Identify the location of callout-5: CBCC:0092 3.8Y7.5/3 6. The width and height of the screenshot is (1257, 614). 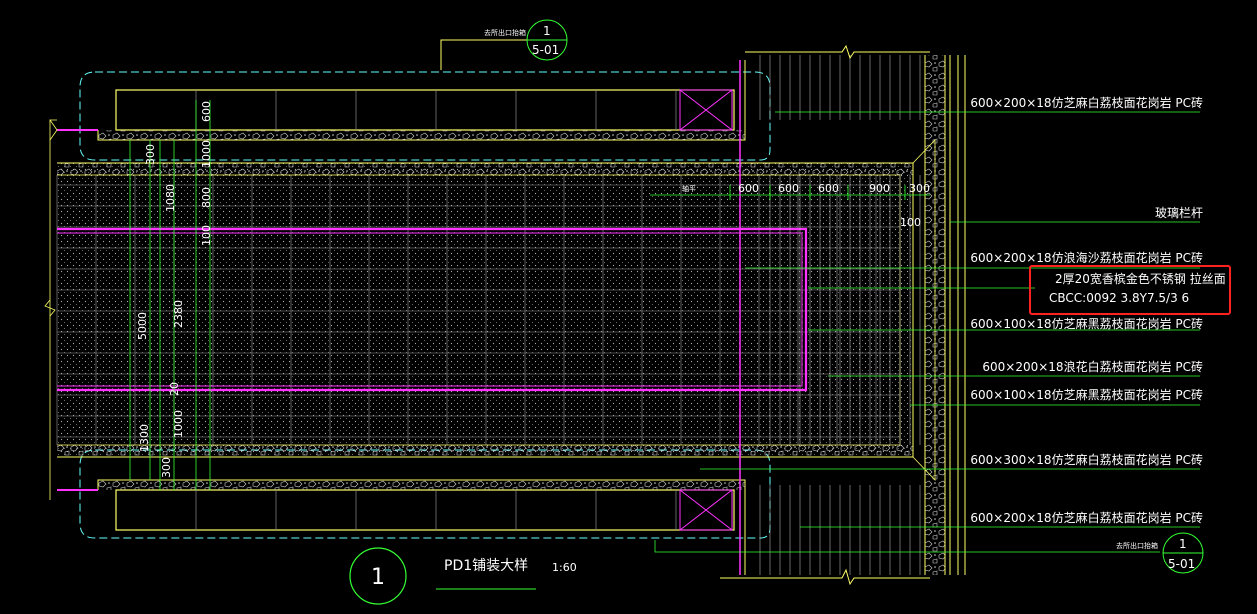
(1119, 298).